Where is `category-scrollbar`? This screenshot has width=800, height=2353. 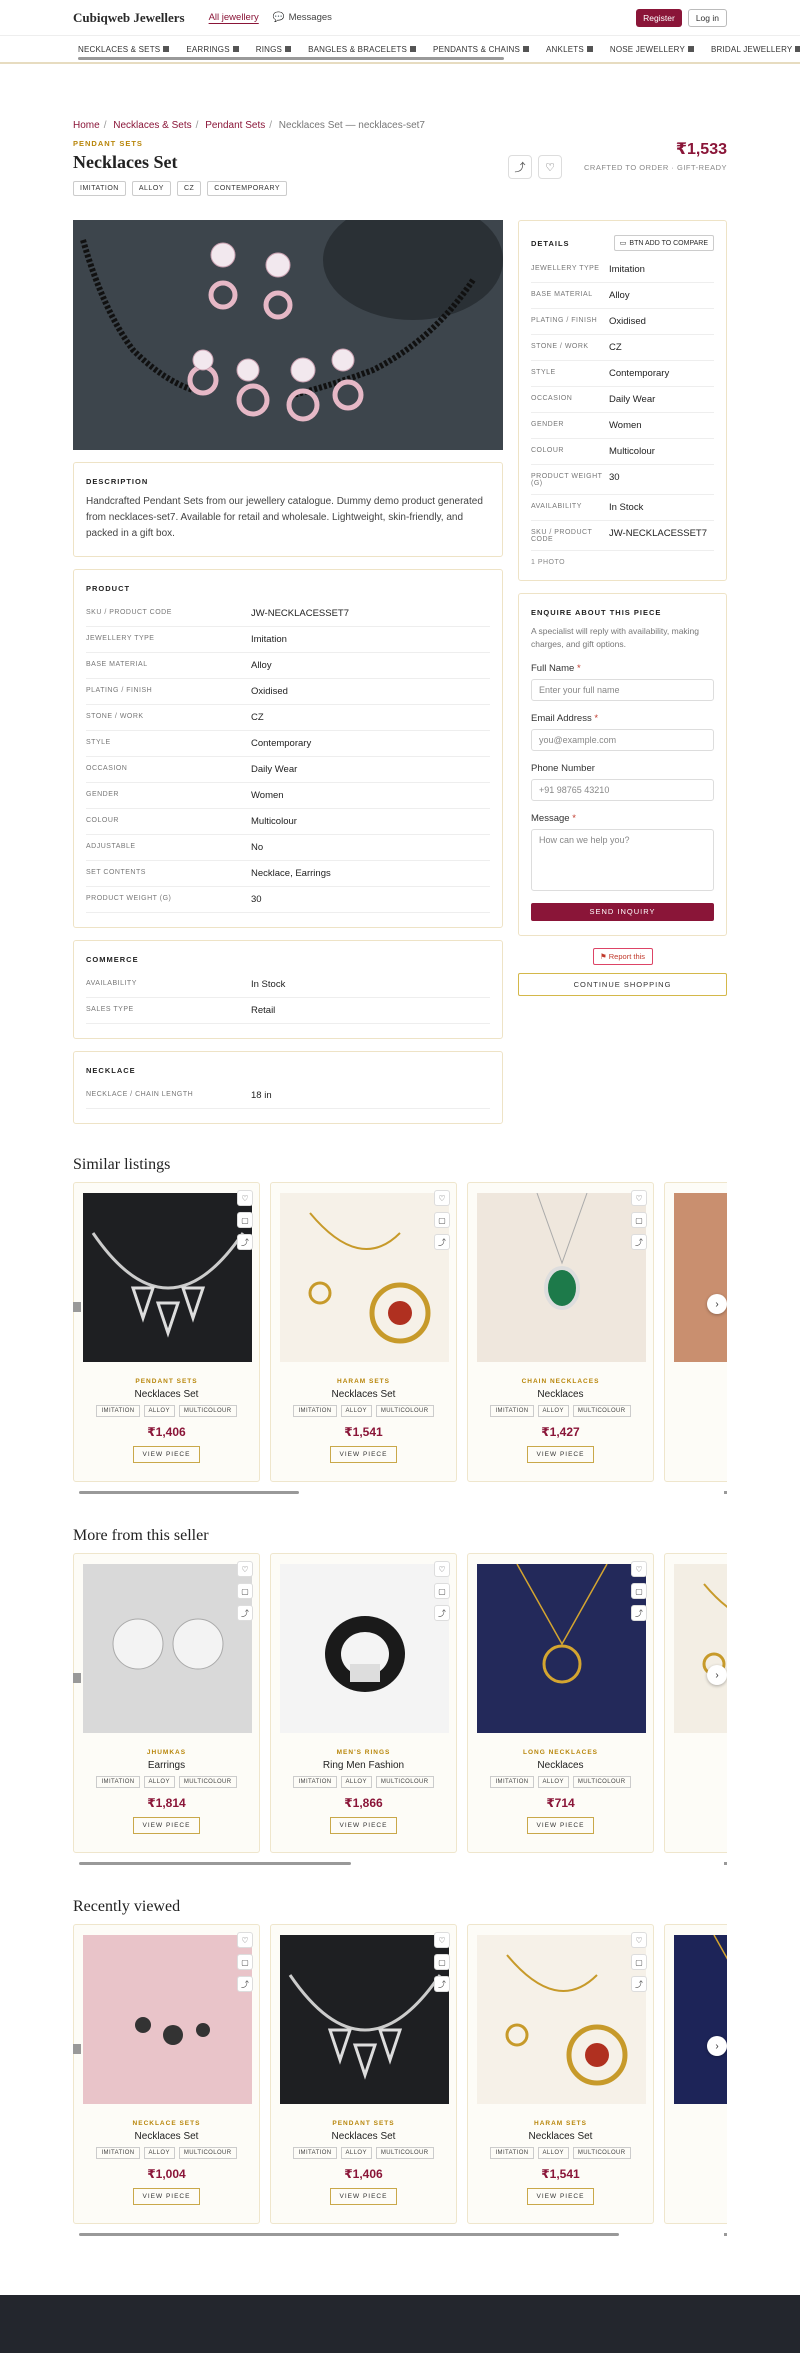
category-scrollbar is located at coordinates (291, 58).